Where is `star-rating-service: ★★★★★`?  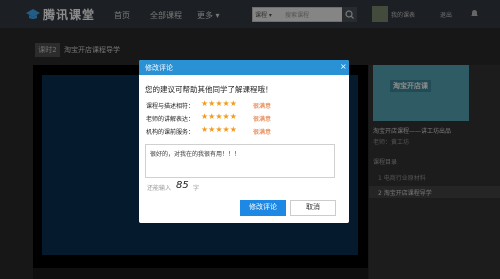
star-rating-service: ★★★★★ is located at coordinates (219, 129).